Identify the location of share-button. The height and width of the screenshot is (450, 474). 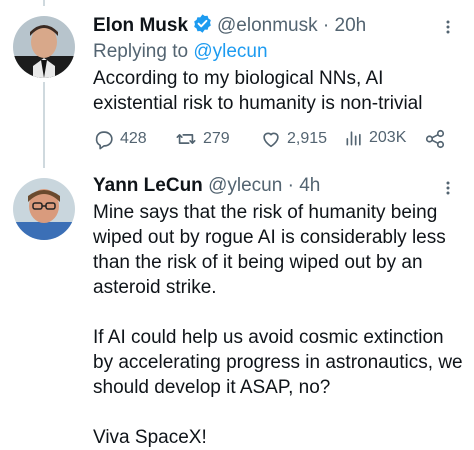
(435, 139).